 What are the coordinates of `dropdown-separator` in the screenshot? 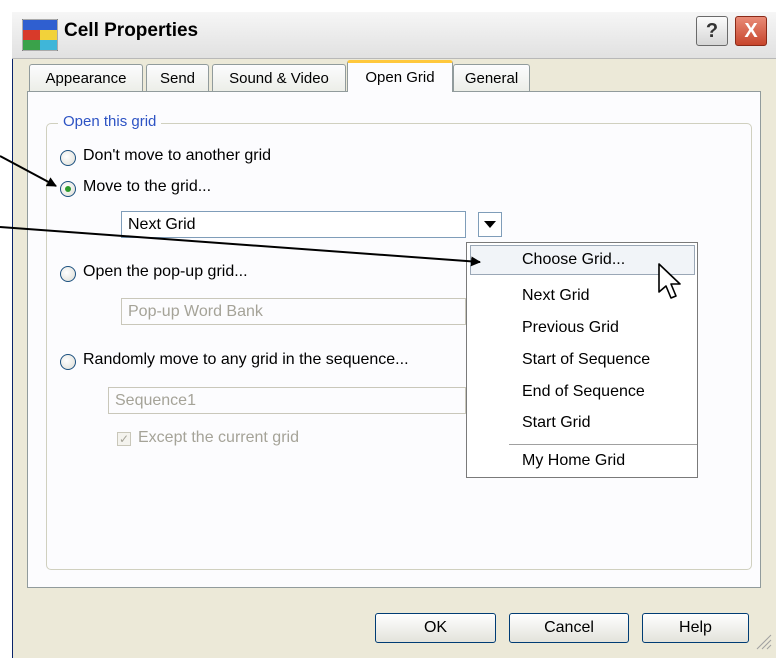 It's located at (603, 444).